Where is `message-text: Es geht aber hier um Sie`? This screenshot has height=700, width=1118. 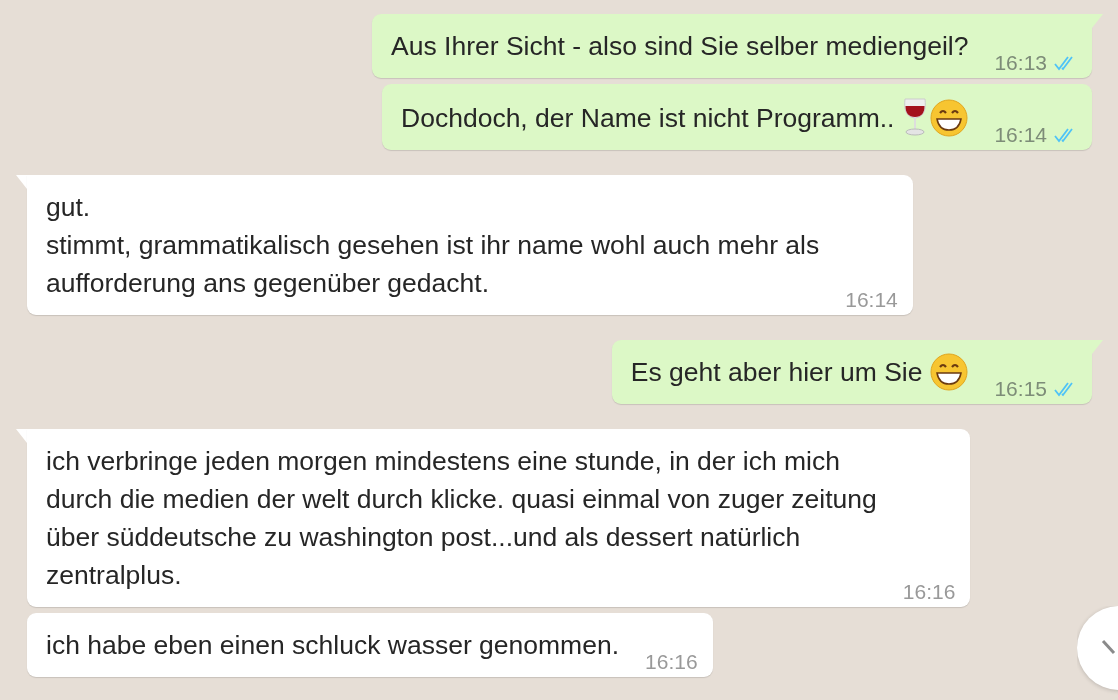
message-text: Es geht aber hier um Sie is located at coordinates (776, 372).